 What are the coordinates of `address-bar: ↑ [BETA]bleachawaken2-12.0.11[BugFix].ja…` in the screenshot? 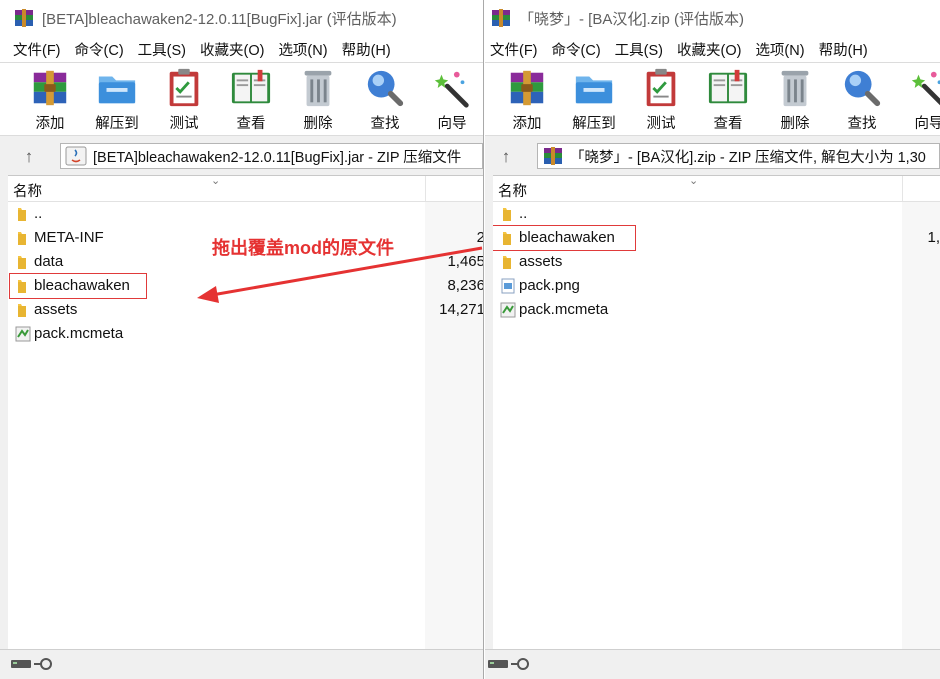 It's located at (241, 156).